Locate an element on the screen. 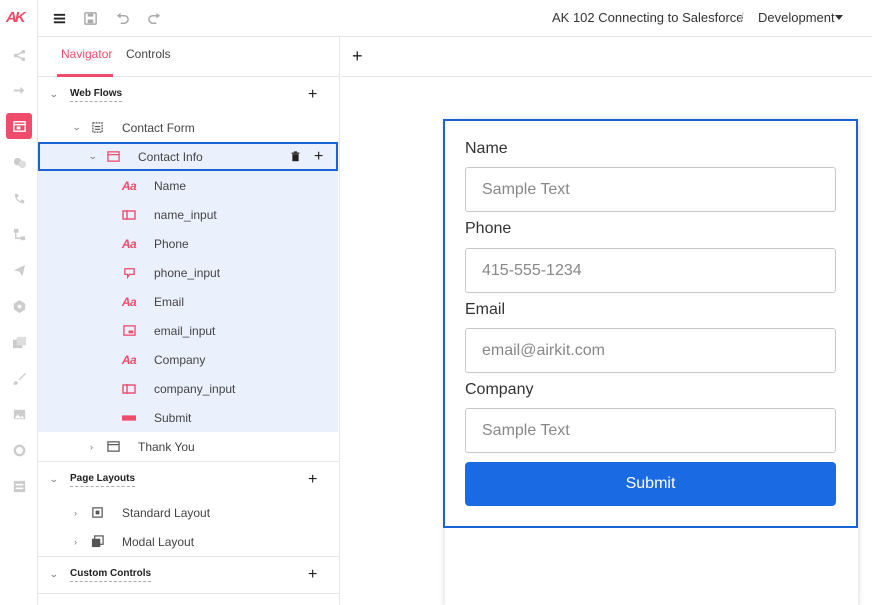  tree-item-label: Submit is located at coordinates (173, 417).